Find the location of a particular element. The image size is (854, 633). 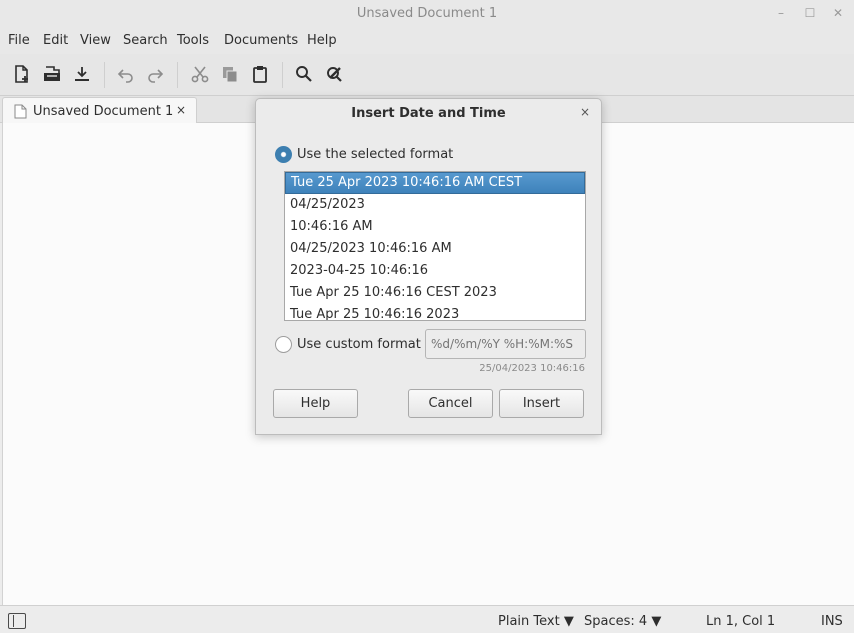

title-bar: Unsaved Document 1 – ☐ ✕ is located at coordinates (427, 14).